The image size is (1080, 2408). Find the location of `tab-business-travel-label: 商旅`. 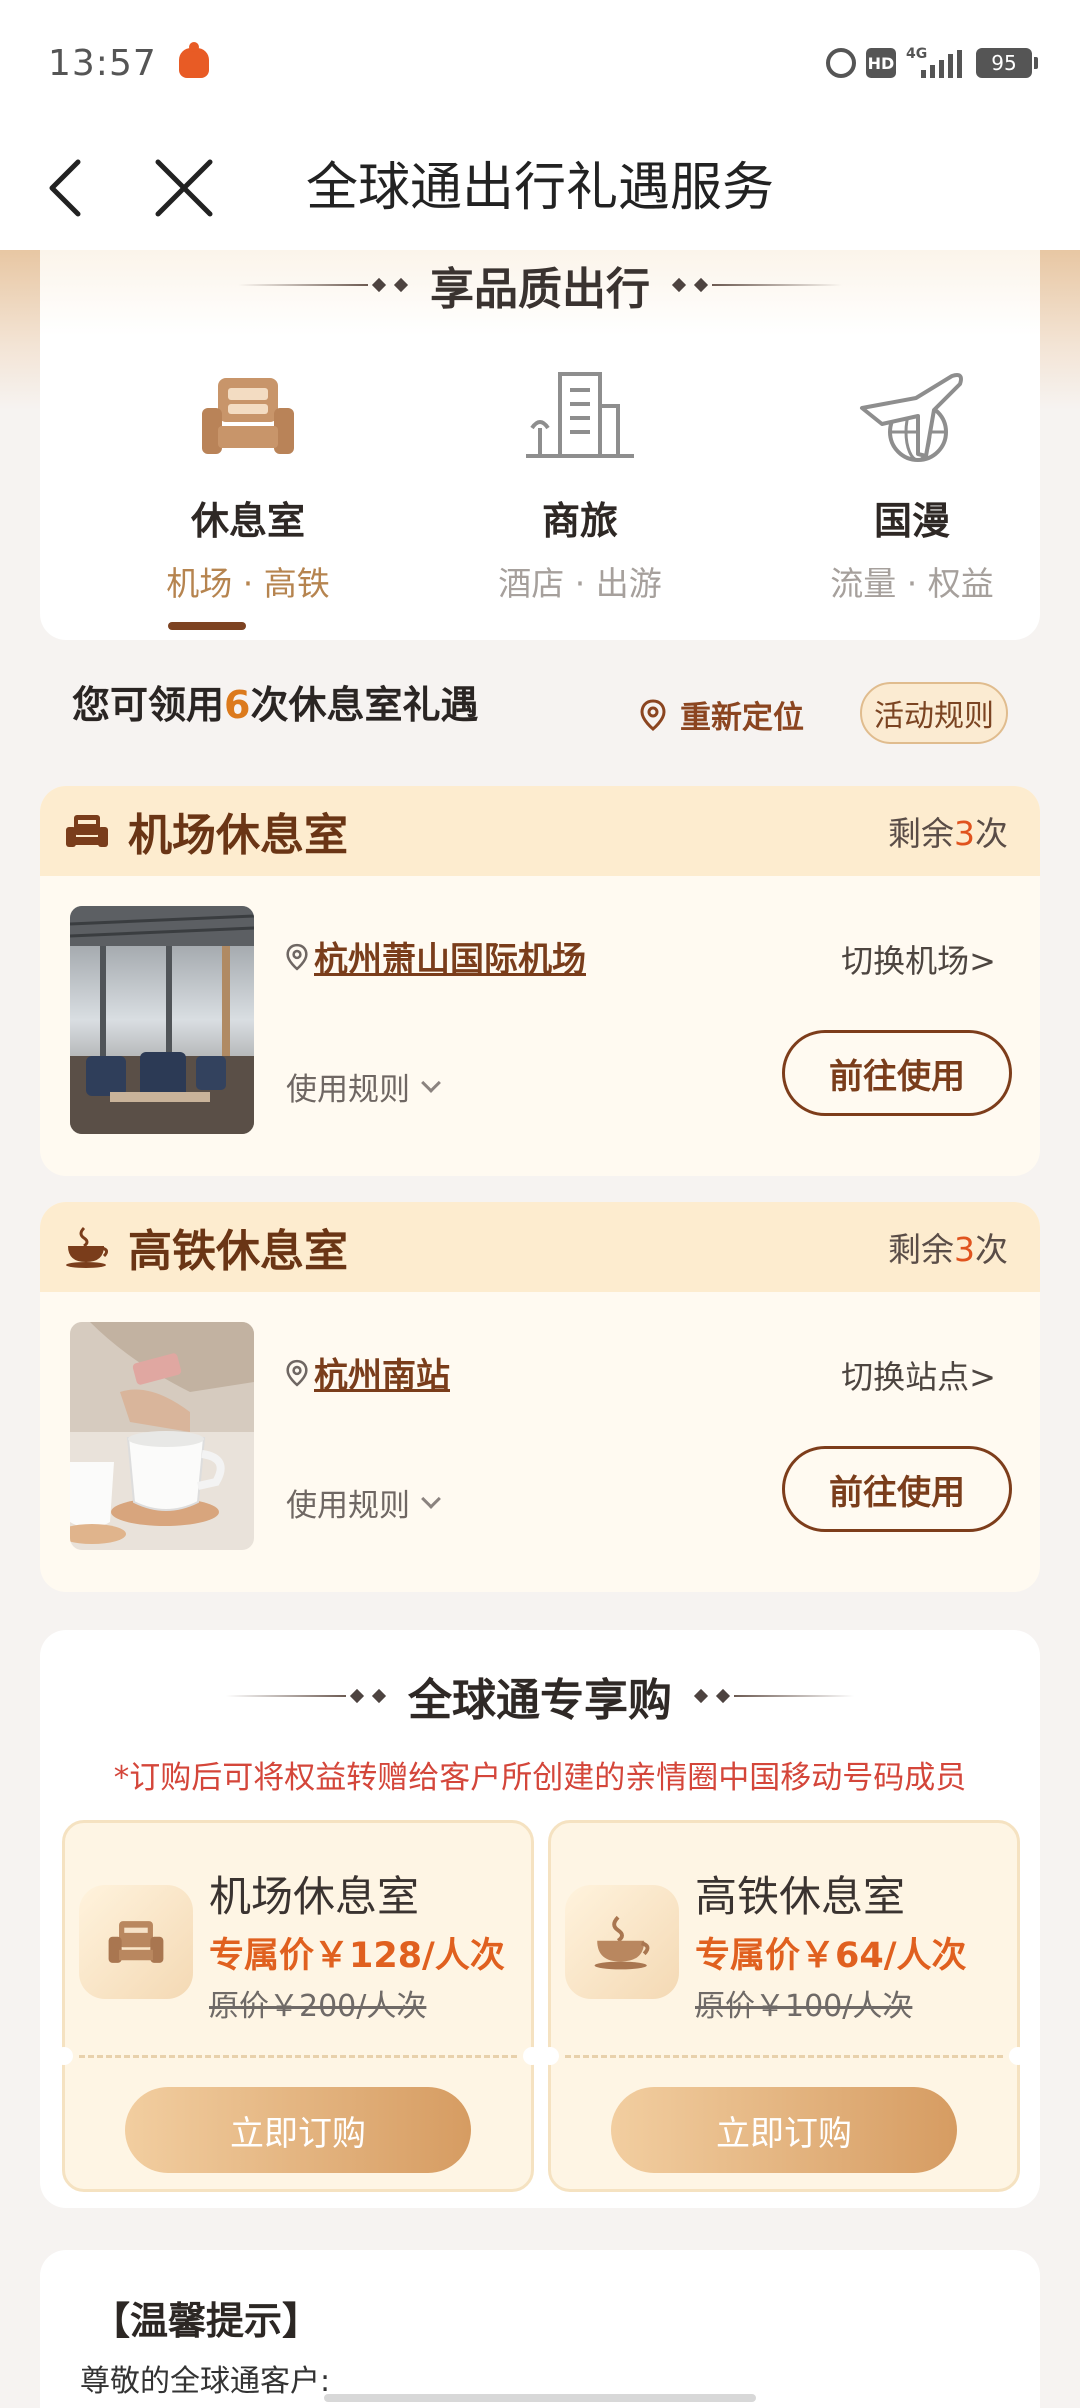

tab-business-travel-label: 商旅 is located at coordinates (579, 521).